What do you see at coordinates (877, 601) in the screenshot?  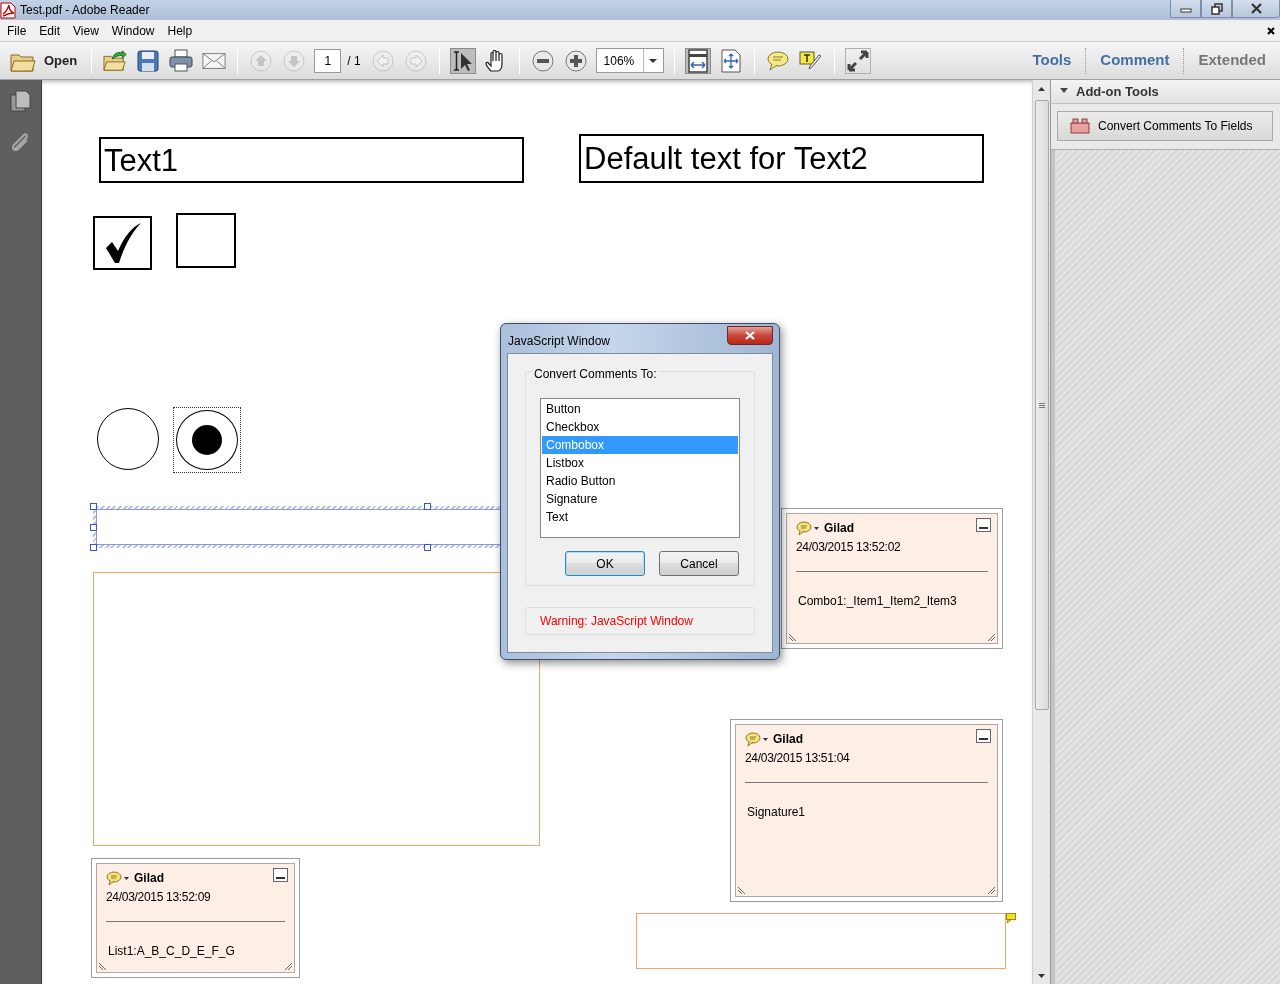 I see `comment-text: Combo1:_Item1_Item2_Item3` at bounding box center [877, 601].